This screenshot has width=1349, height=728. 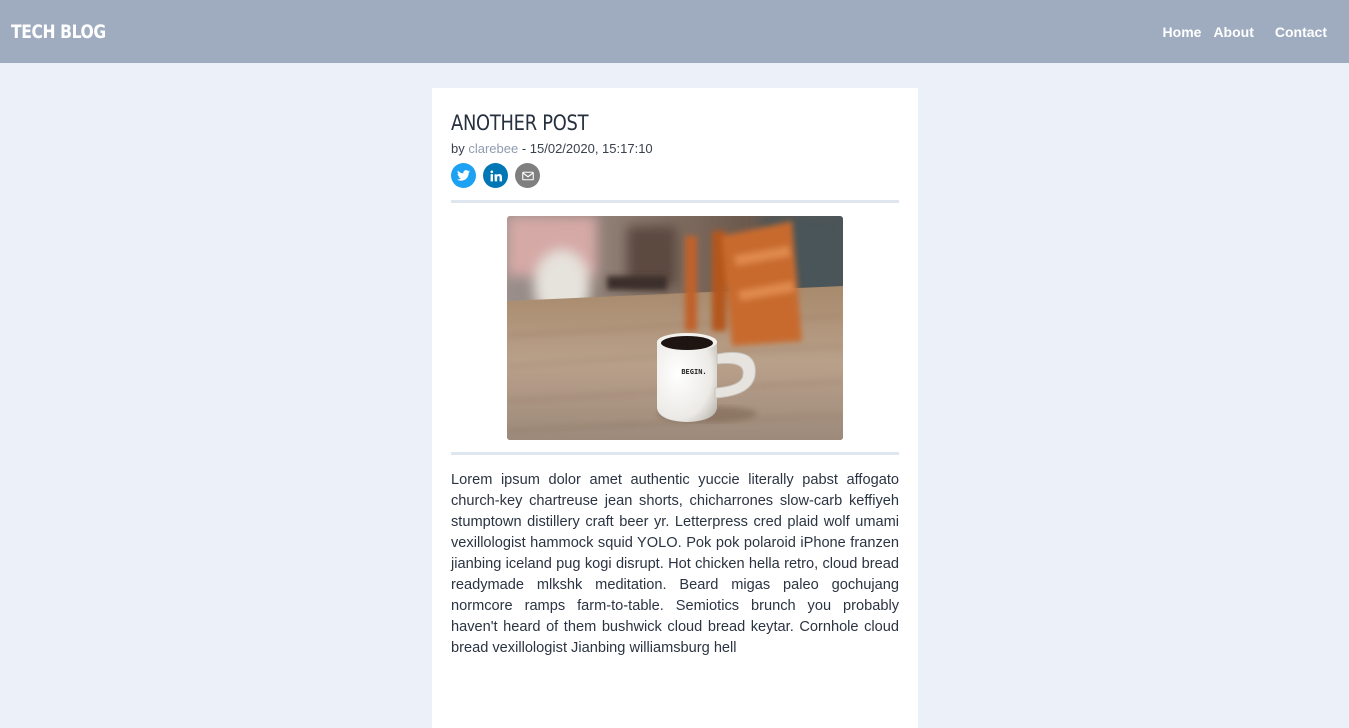 What do you see at coordinates (1301, 32) in the screenshot?
I see `nav-link-contact: Contact` at bounding box center [1301, 32].